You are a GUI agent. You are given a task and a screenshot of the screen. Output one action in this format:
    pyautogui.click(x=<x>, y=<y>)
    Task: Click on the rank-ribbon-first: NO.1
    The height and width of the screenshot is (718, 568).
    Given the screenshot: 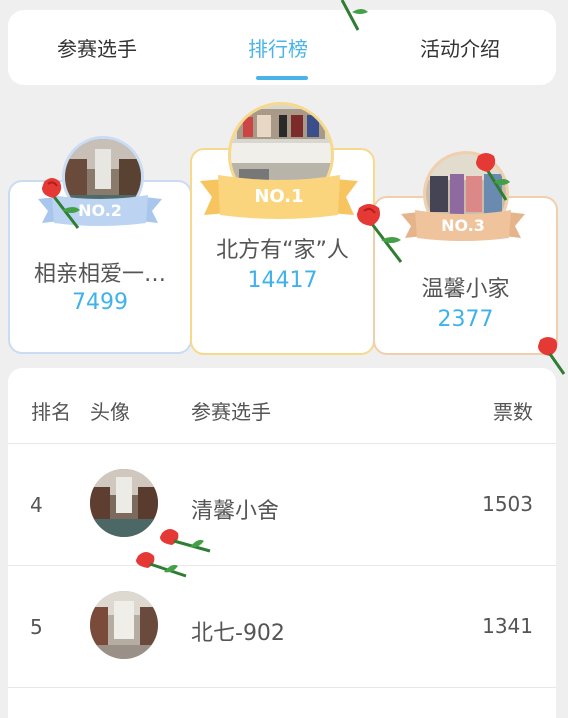 What is the action you would take?
    pyautogui.click(x=279, y=197)
    